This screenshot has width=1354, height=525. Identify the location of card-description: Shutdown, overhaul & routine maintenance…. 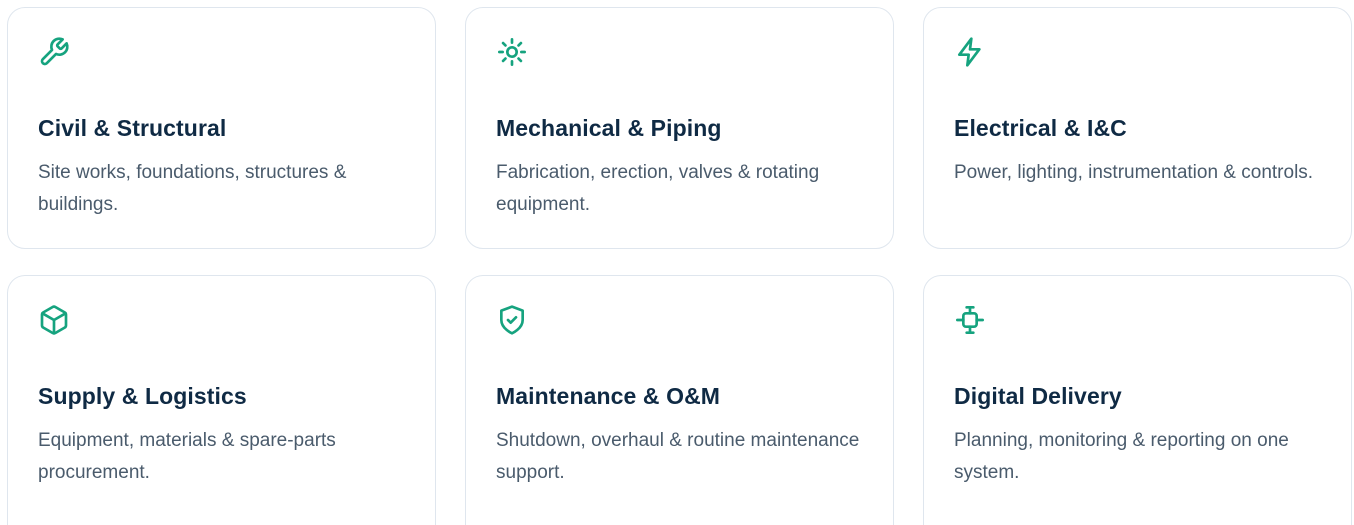
(678, 456).